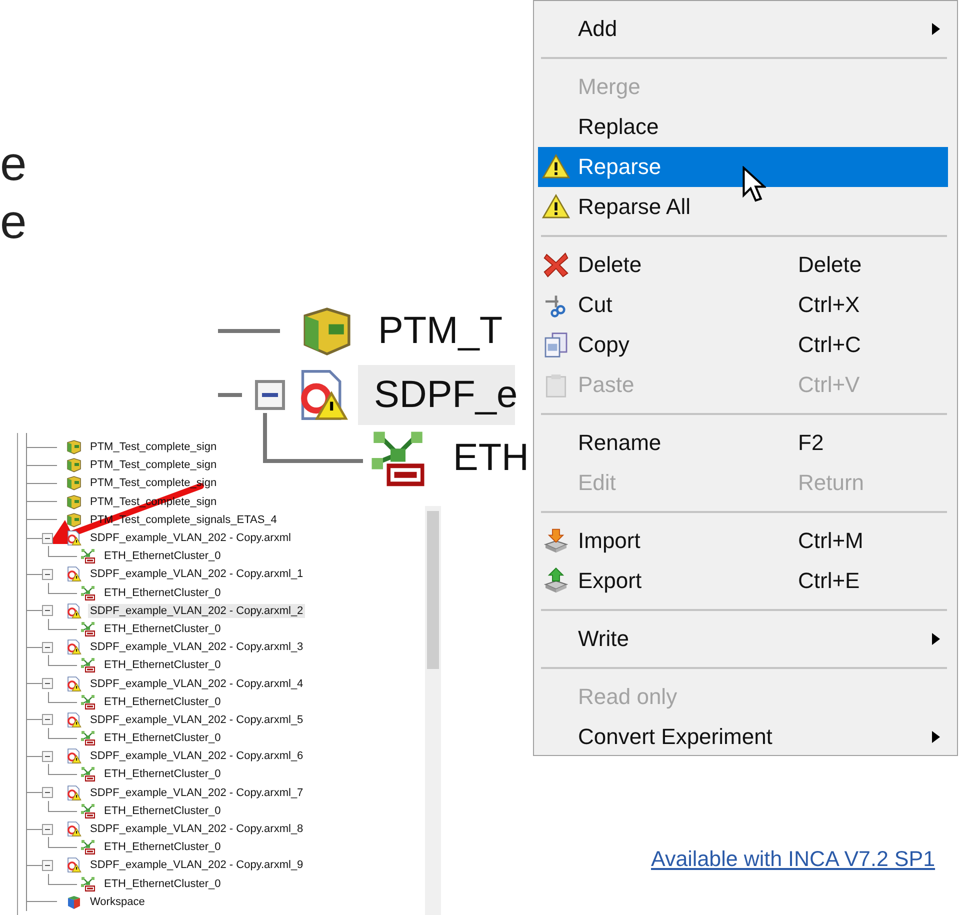 The height and width of the screenshot is (915, 962). What do you see at coordinates (618, 127) in the screenshot?
I see `menu-item-label: Replace` at bounding box center [618, 127].